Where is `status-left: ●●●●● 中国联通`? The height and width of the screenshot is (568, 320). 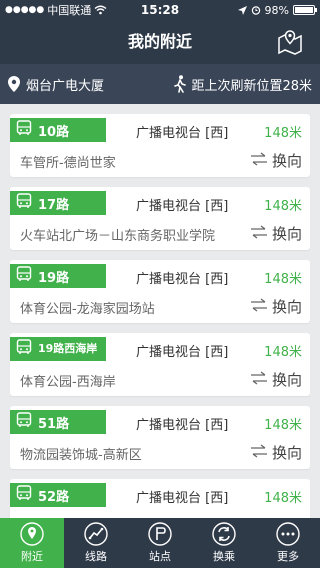 status-left: ●●●●● 中国联通 is located at coordinates (121, 10).